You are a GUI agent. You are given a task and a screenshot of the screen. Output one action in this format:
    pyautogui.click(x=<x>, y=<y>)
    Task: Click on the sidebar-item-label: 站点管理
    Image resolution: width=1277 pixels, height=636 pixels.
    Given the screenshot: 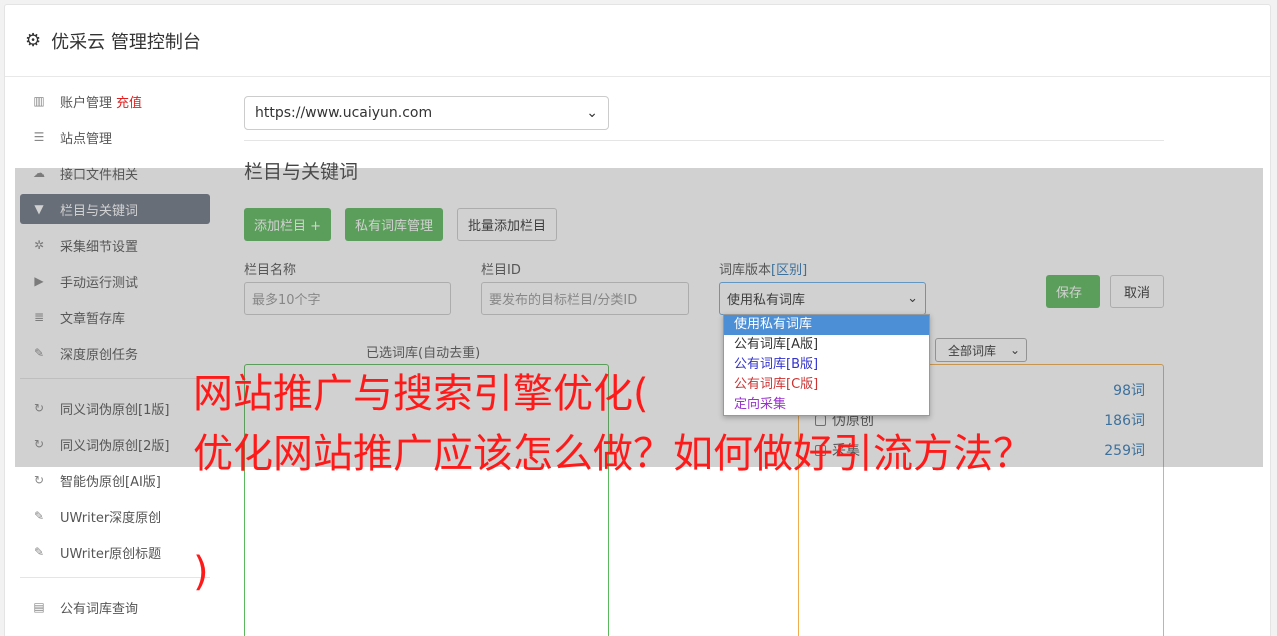 What is the action you would take?
    pyautogui.click(x=86, y=139)
    